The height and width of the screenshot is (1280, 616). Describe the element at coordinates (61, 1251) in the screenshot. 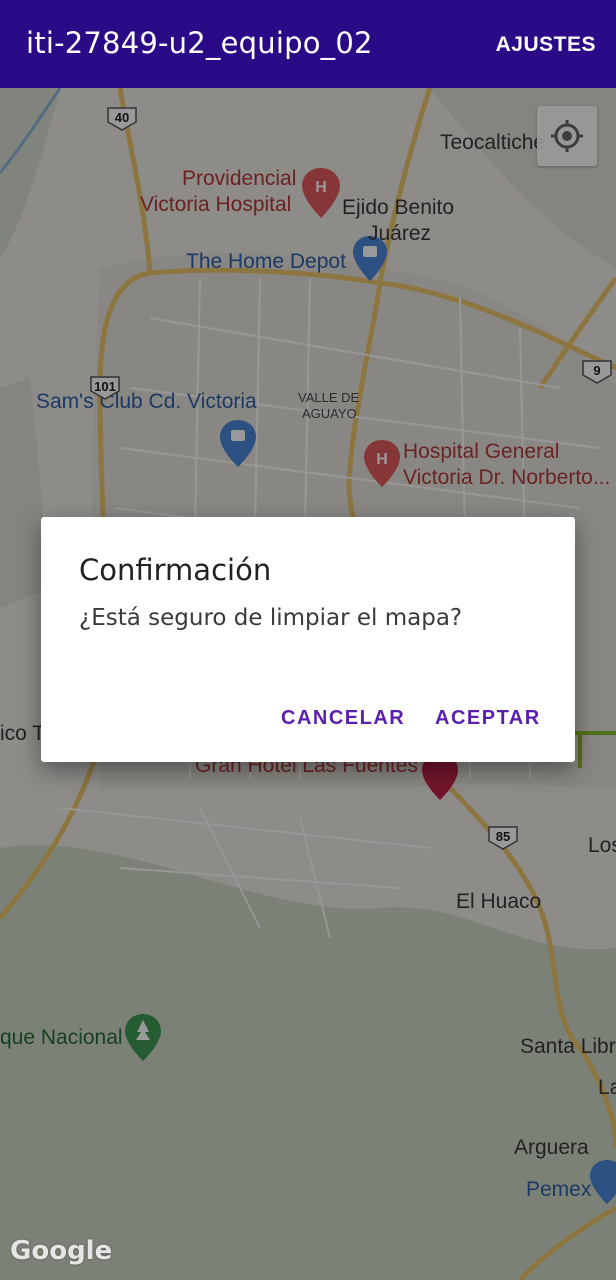

I see `google-logo: Google` at that location.